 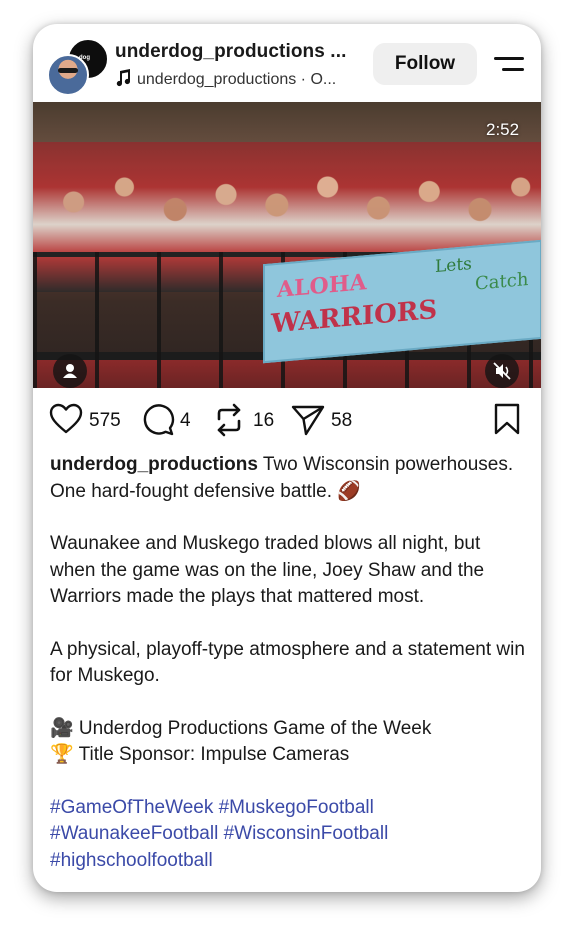 What do you see at coordinates (134, 833) in the screenshot?
I see `hashtag-link: #WaunakeeFootball` at bounding box center [134, 833].